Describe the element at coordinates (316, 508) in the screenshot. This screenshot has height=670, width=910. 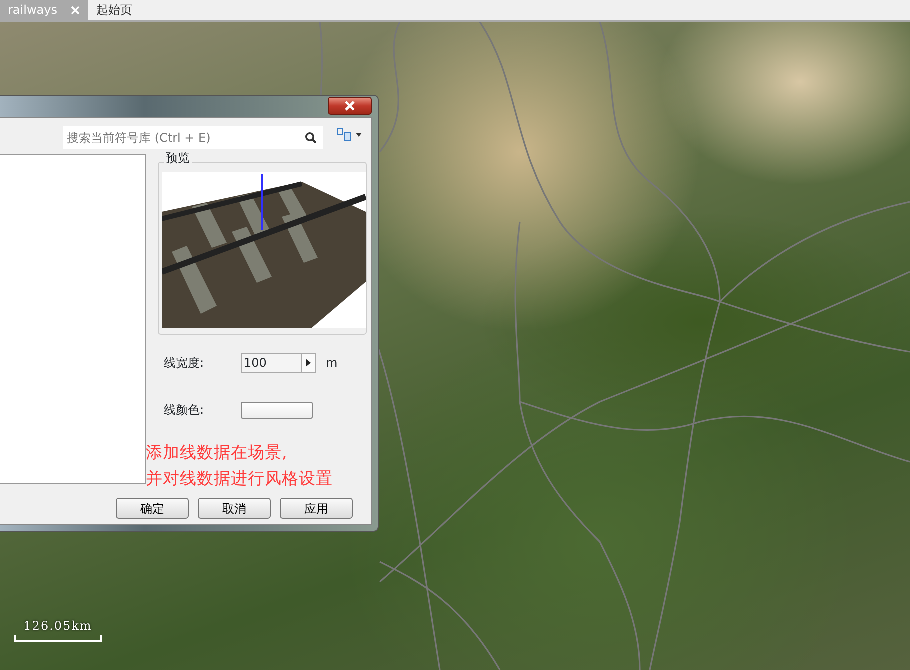
I see `dialog-button: 应用` at that location.